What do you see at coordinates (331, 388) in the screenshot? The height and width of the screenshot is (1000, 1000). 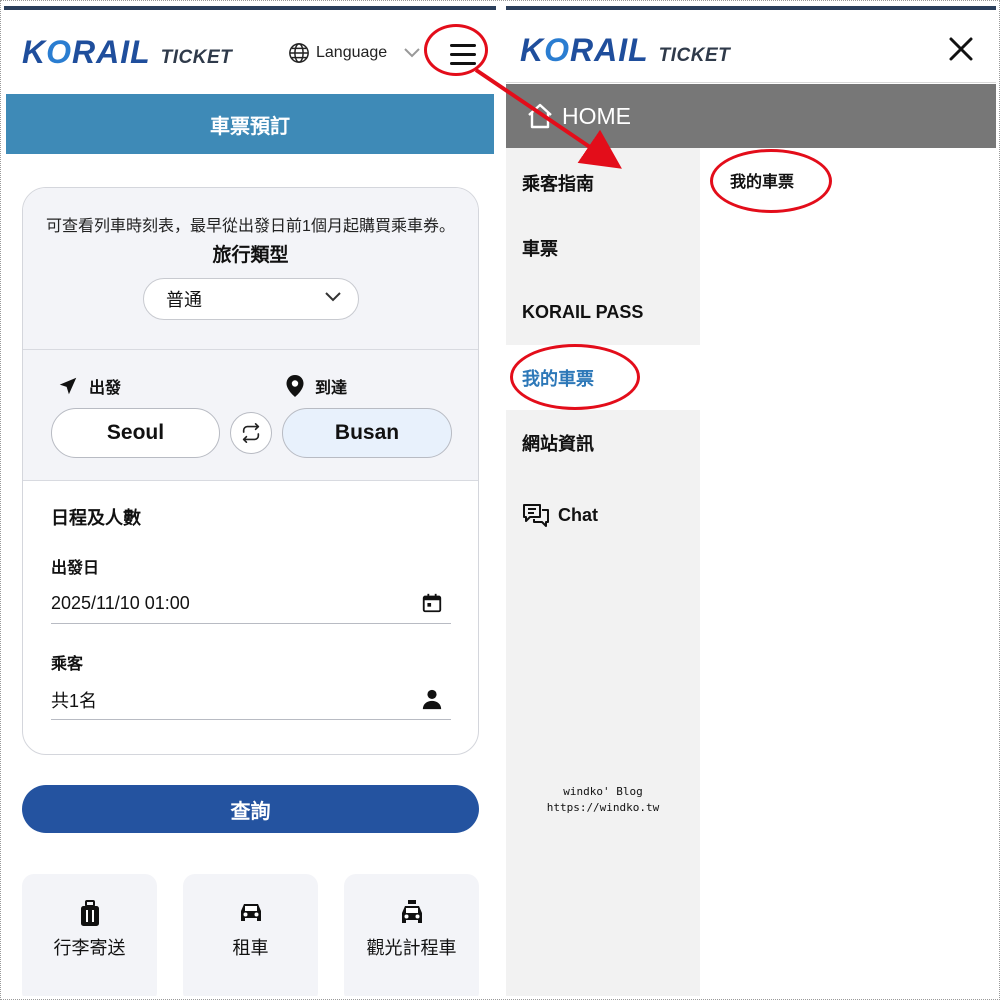 I see `arrival-label: 到達` at bounding box center [331, 388].